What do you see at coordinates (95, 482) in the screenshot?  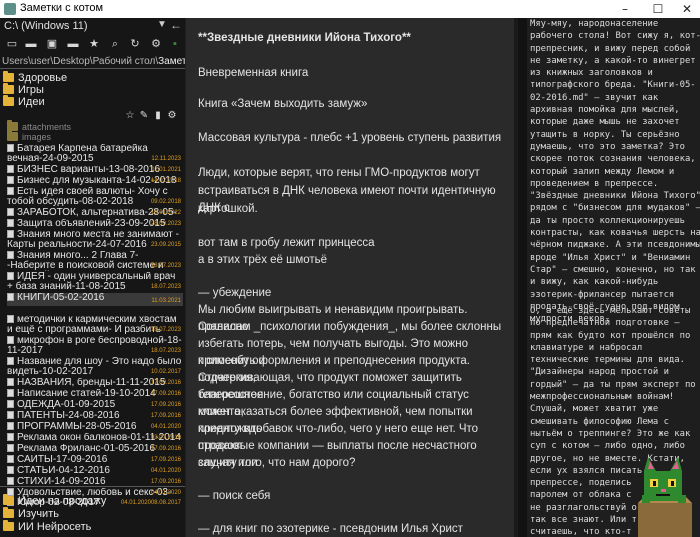 I see `note-item: СТИХИ-14-09-2016 17.09.2016` at bounding box center [95, 482].